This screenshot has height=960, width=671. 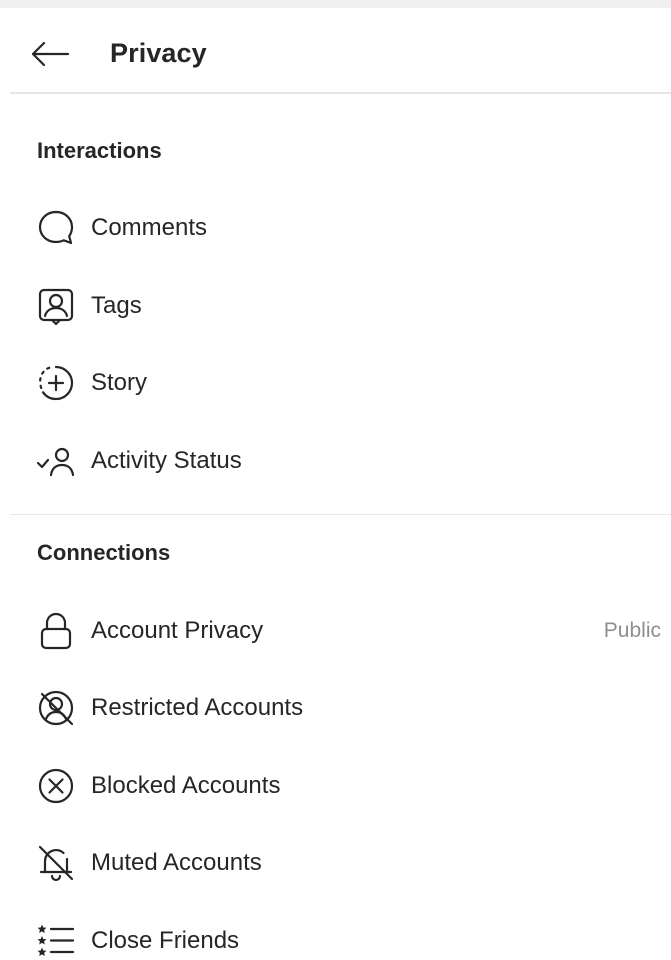 I want to click on menu-item-label: Story, so click(x=119, y=382).